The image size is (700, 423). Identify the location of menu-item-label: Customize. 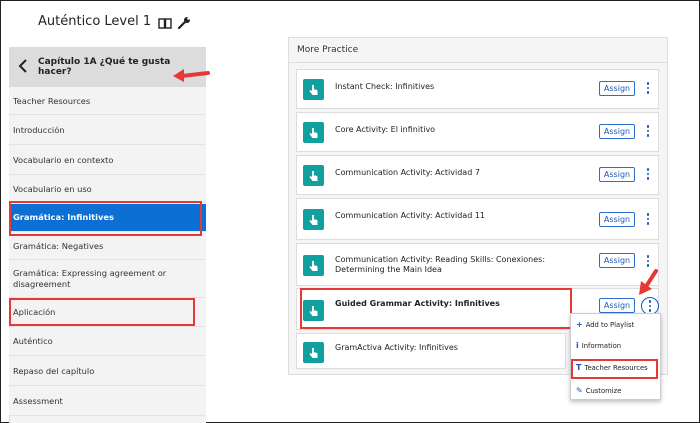
(603, 390).